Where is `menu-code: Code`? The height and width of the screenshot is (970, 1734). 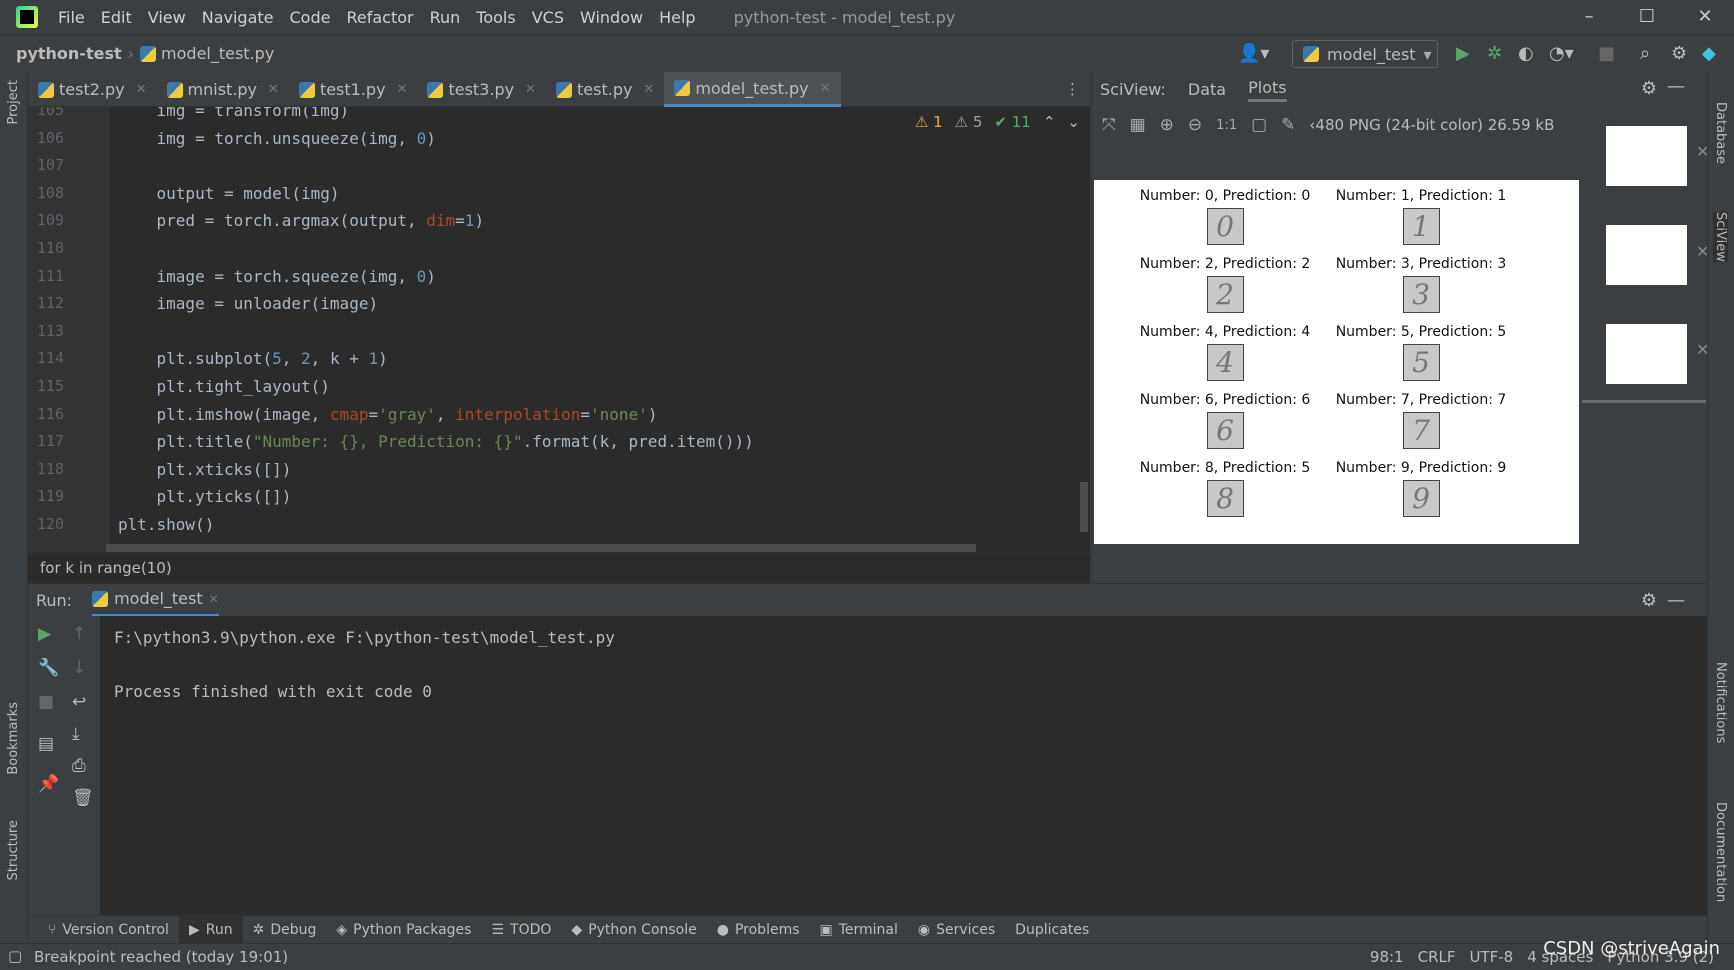
menu-code: Code is located at coordinates (310, 17).